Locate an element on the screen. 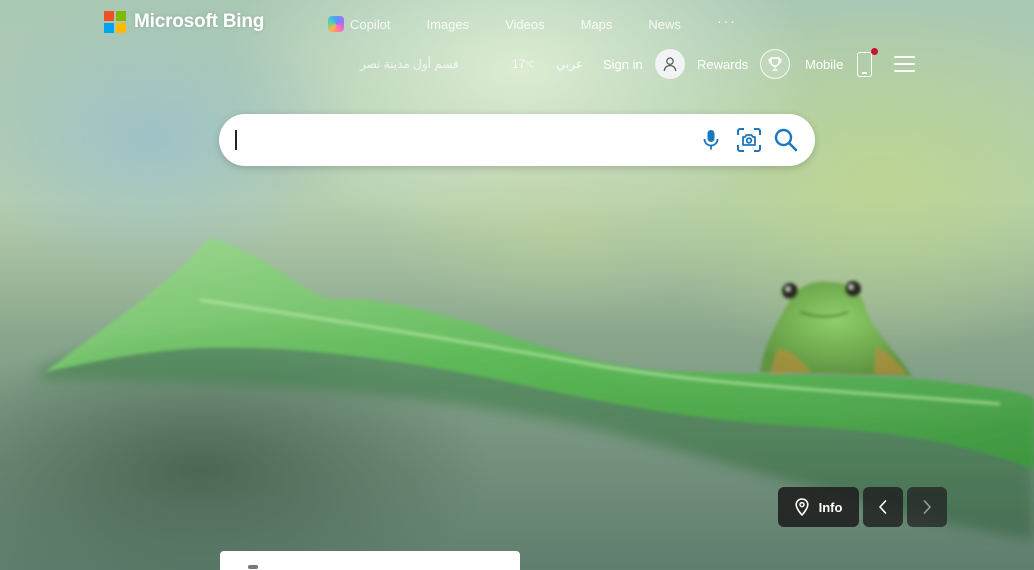 This screenshot has height=570, width=1034. nav-item-maps: Maps is located at coordinates (597, 24).